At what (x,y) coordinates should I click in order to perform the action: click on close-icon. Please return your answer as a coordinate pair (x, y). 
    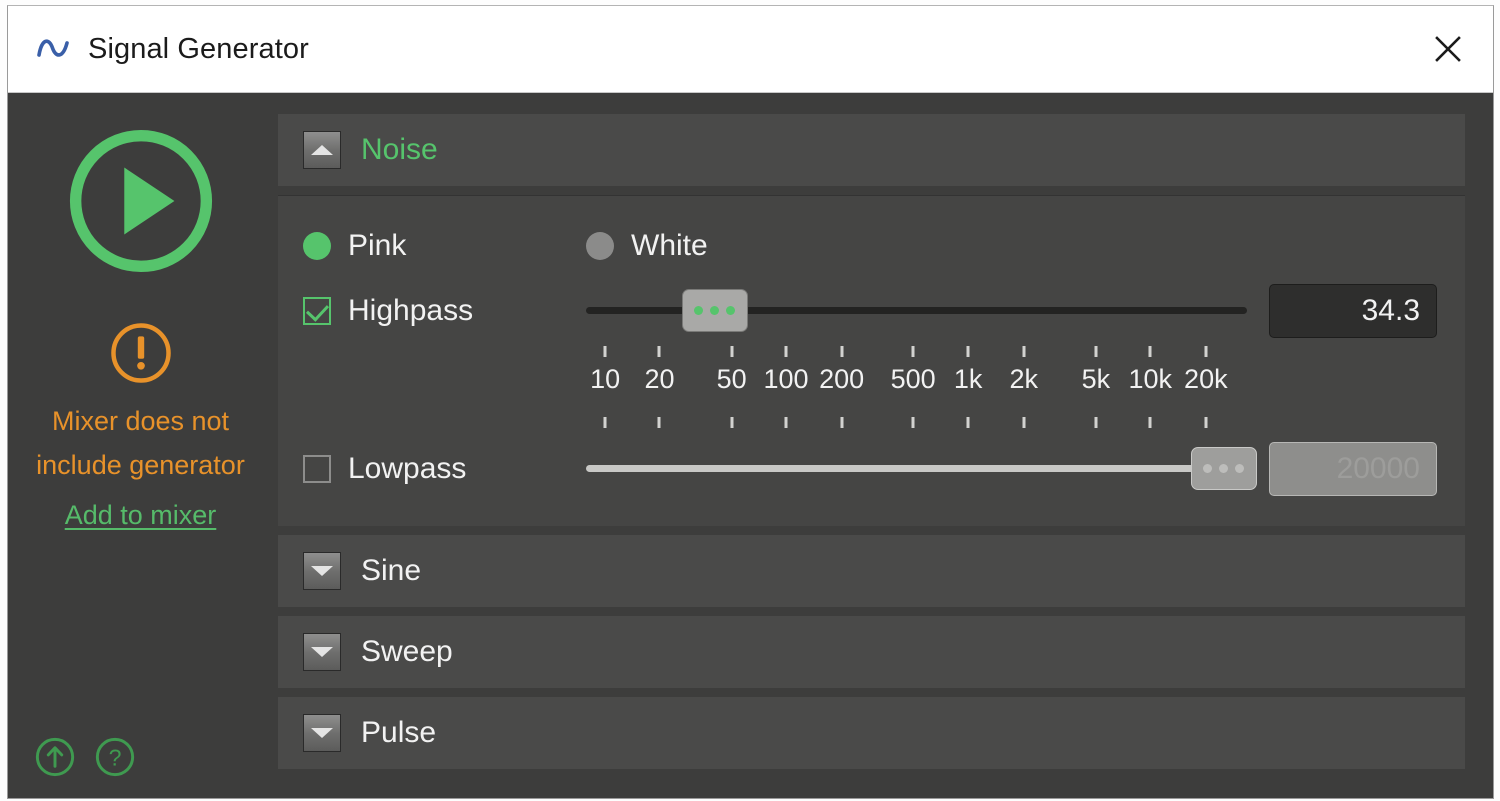
    Looking at the image, I should click on (1448, 49).